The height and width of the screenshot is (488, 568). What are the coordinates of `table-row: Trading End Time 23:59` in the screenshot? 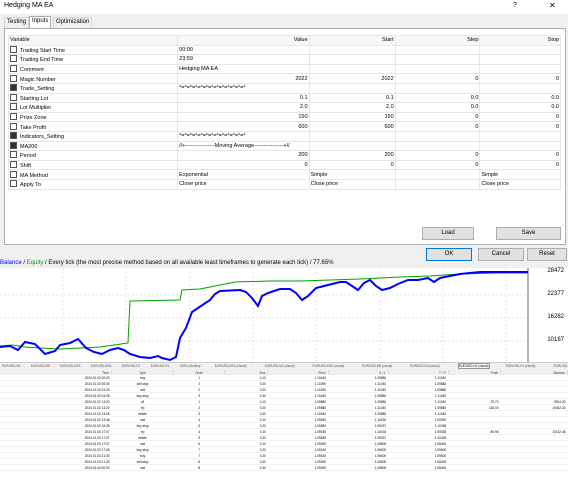 It's located at (284, 59).